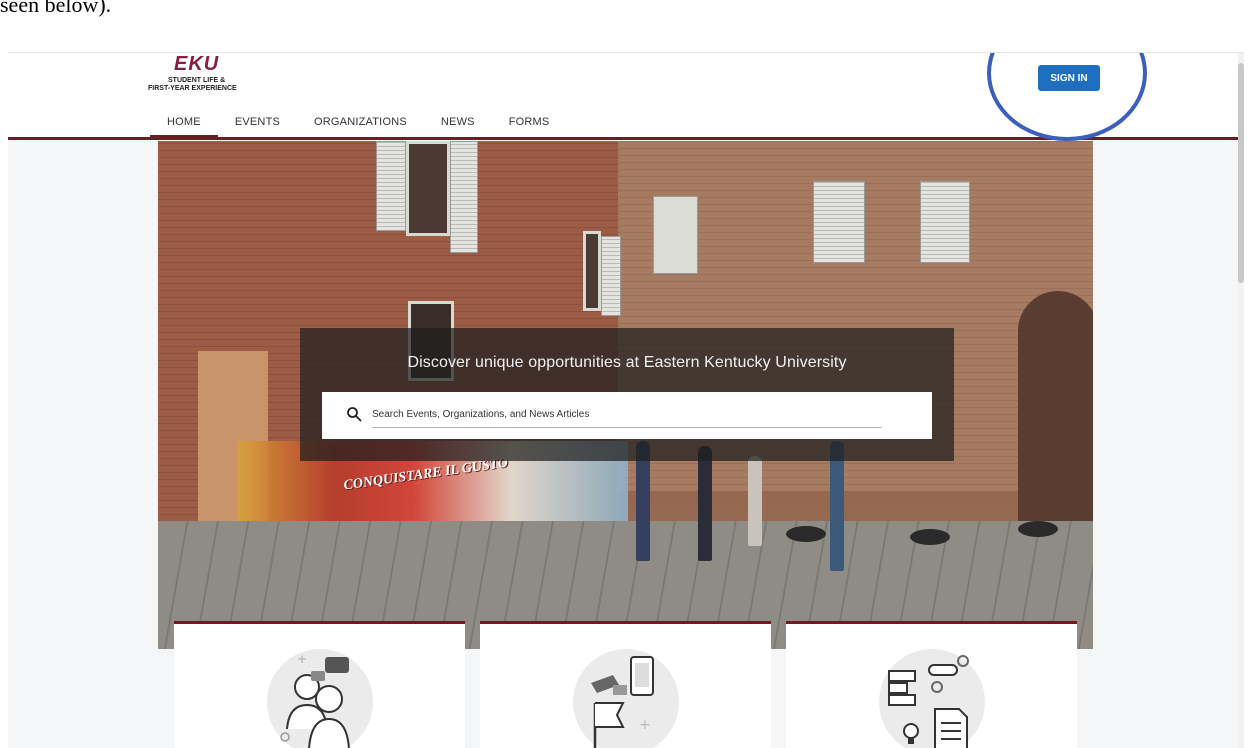 This screenshot has width=1250, height=748. Describe the element at coordinates (257, 121) in the screenshot. I see `nav-events: EVENTS` at that location.